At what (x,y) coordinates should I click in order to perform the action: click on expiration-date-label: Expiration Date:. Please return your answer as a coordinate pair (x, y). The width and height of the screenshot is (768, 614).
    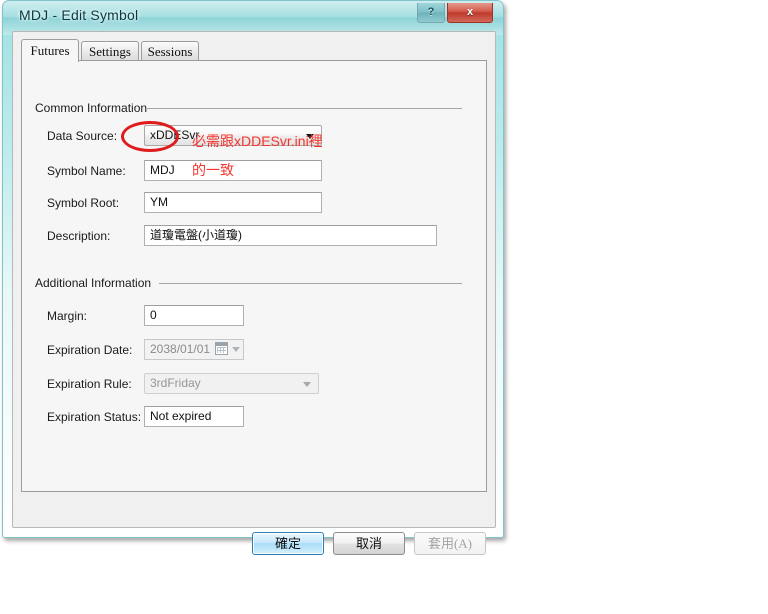
    Looking at the image, I should click on (90, 350).